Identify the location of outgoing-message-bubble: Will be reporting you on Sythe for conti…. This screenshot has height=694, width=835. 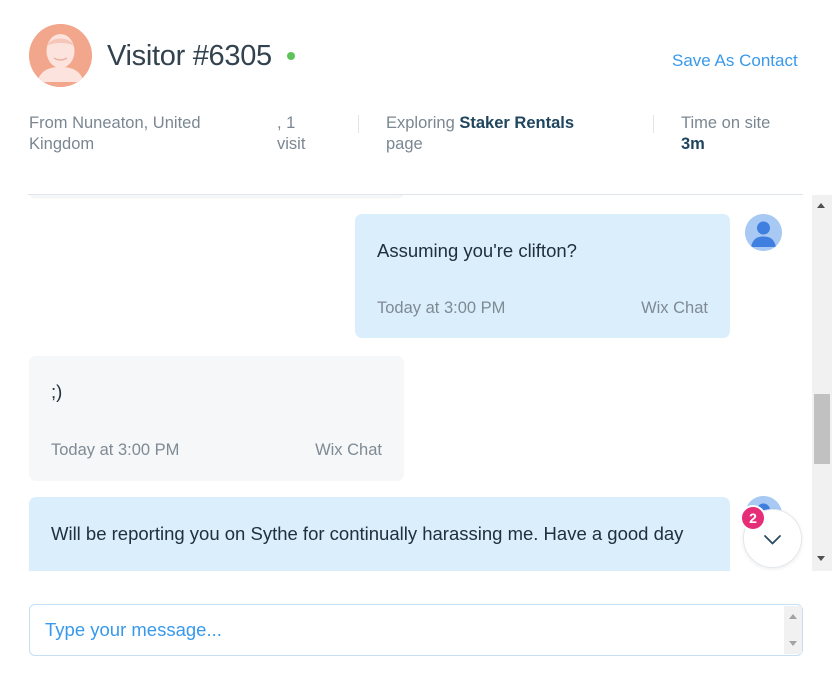
(379, 534).